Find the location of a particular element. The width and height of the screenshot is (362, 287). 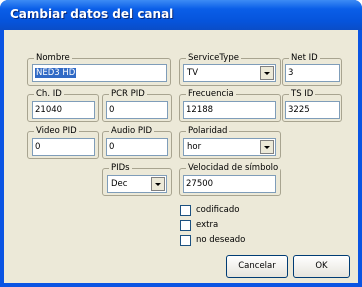

title-bar: Cambiar datos del canal is located at coordinates (181, 15).